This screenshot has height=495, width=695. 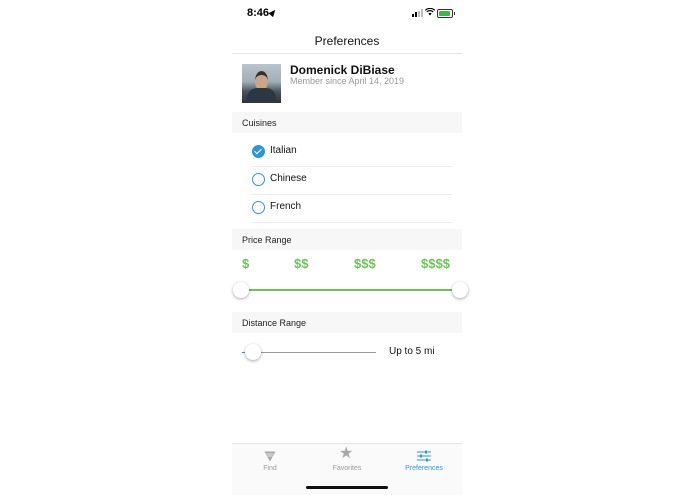 I want to click on battery-icon, so click(x=446, y=13).